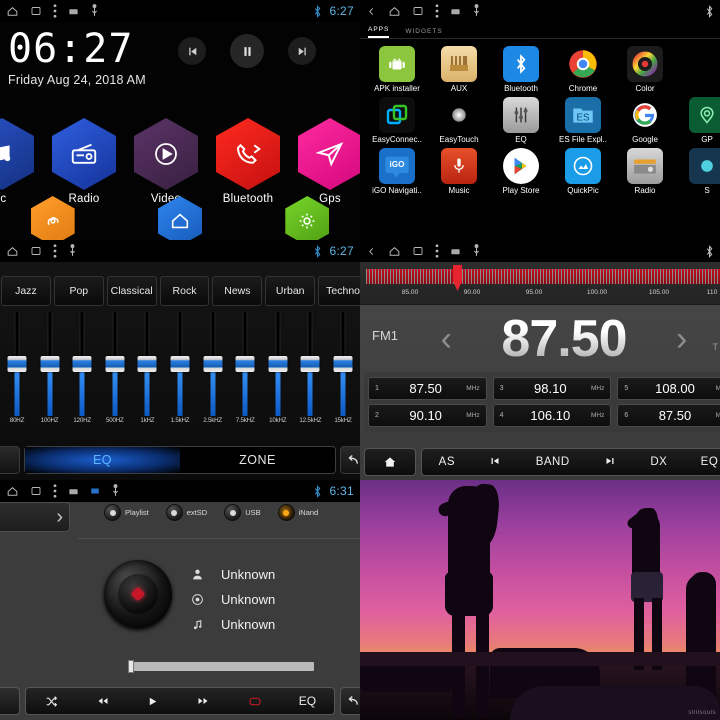 Image resolution: width=720 pixels, height=720 pixels. What do you see at coordinates (459, 171) in the screenshot?
I see `app-music: Music` at bounding box center [459, 171].